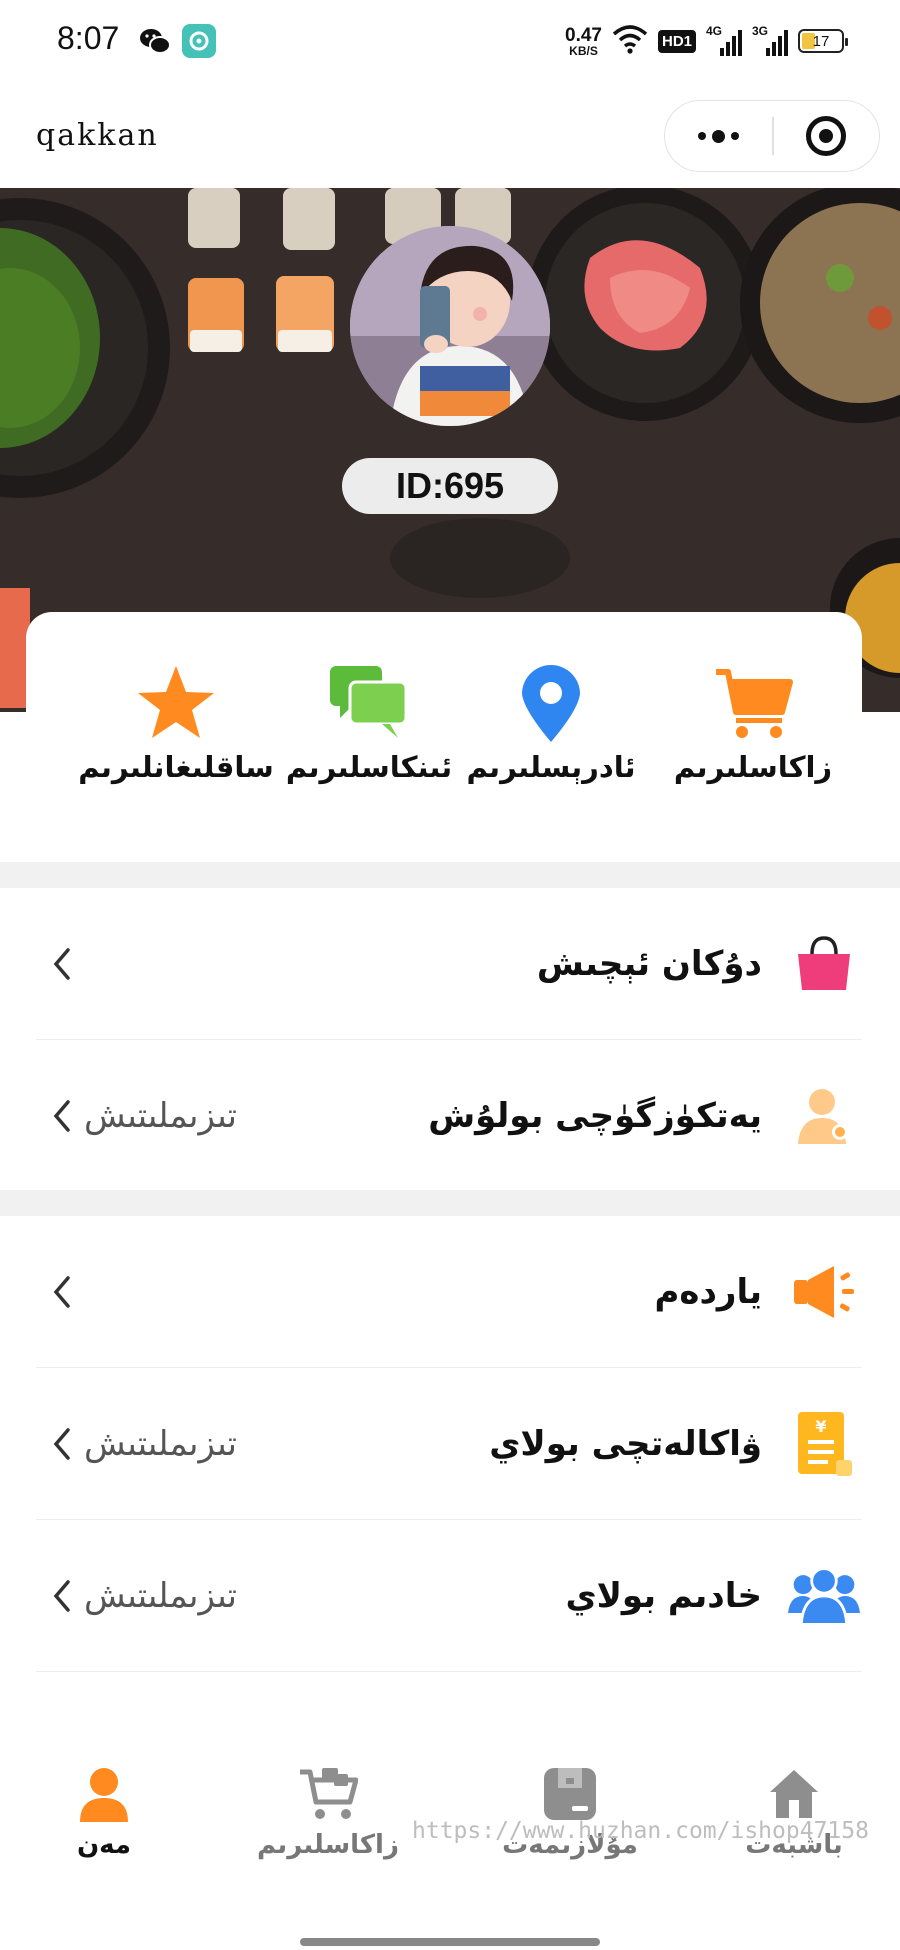 This screenshot has width=900, height=1950. Describe the element at coordinates (450, 326) in the screenshot. I see `user-avatar` at that location.